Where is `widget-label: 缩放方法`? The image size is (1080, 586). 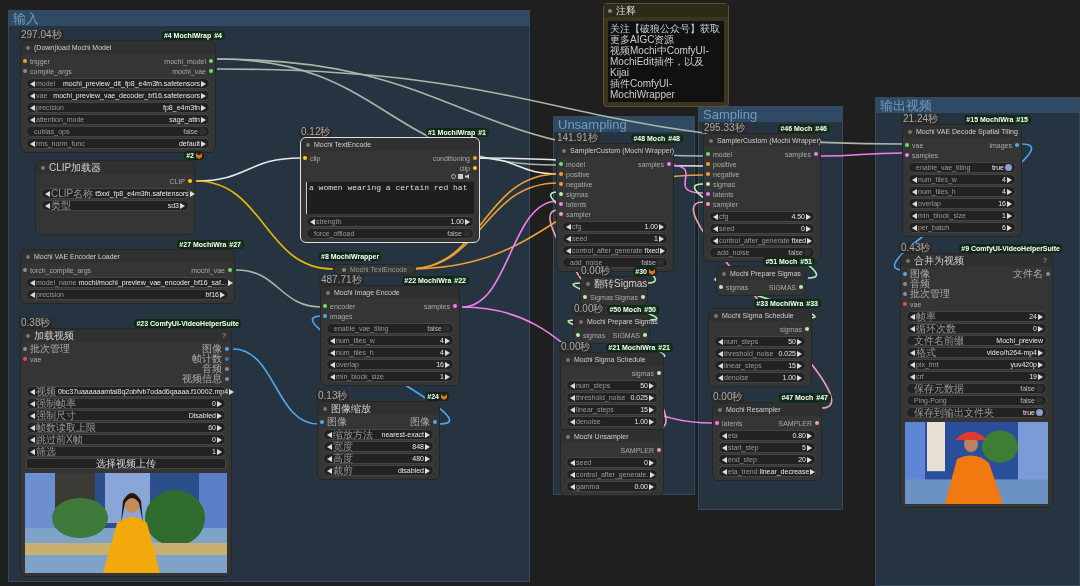
widget-label: 缩放方法 is located at coordinates (353, 434).